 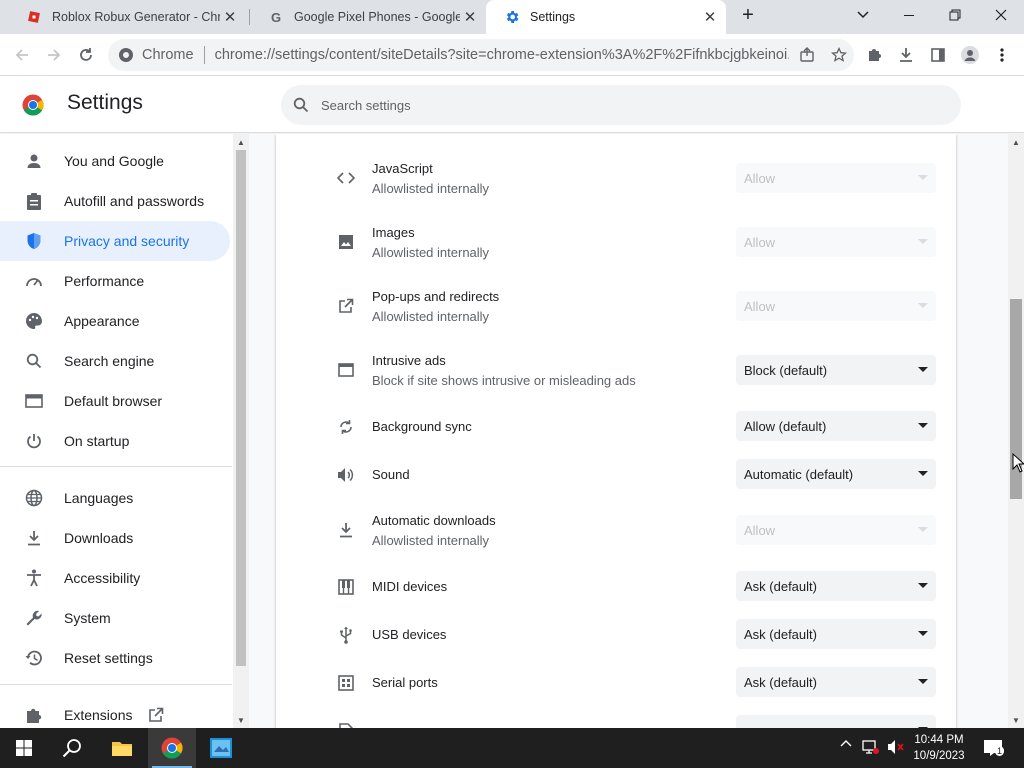 What do you see at coordinates (874, 55) in the screenshot?
I see `extensions-button` at bounding box center [874, 55].